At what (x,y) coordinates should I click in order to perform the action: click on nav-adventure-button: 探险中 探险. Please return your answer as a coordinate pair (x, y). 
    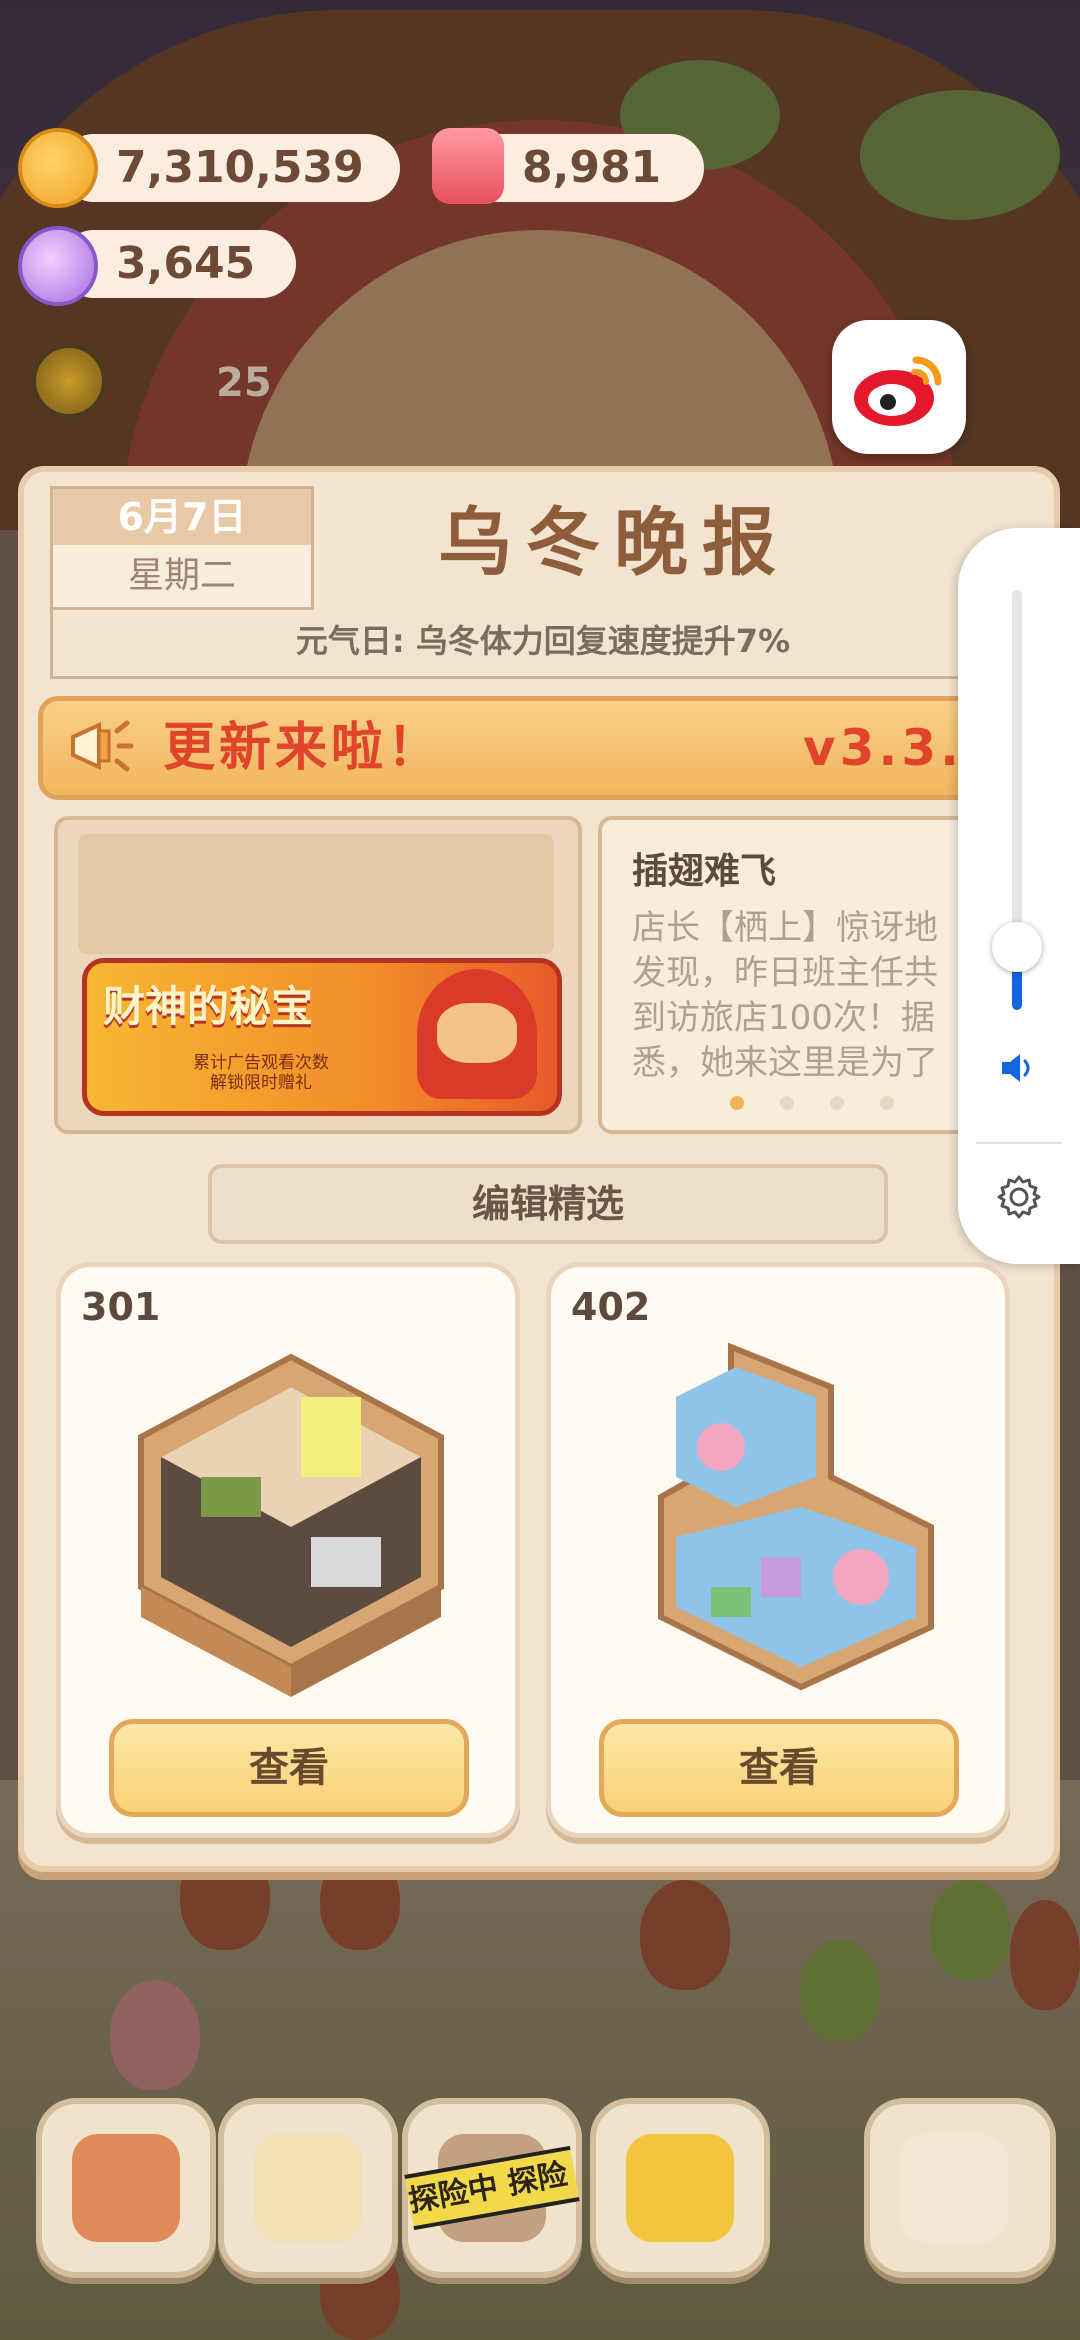
    Looking at the image, I should click on (492, 2188).